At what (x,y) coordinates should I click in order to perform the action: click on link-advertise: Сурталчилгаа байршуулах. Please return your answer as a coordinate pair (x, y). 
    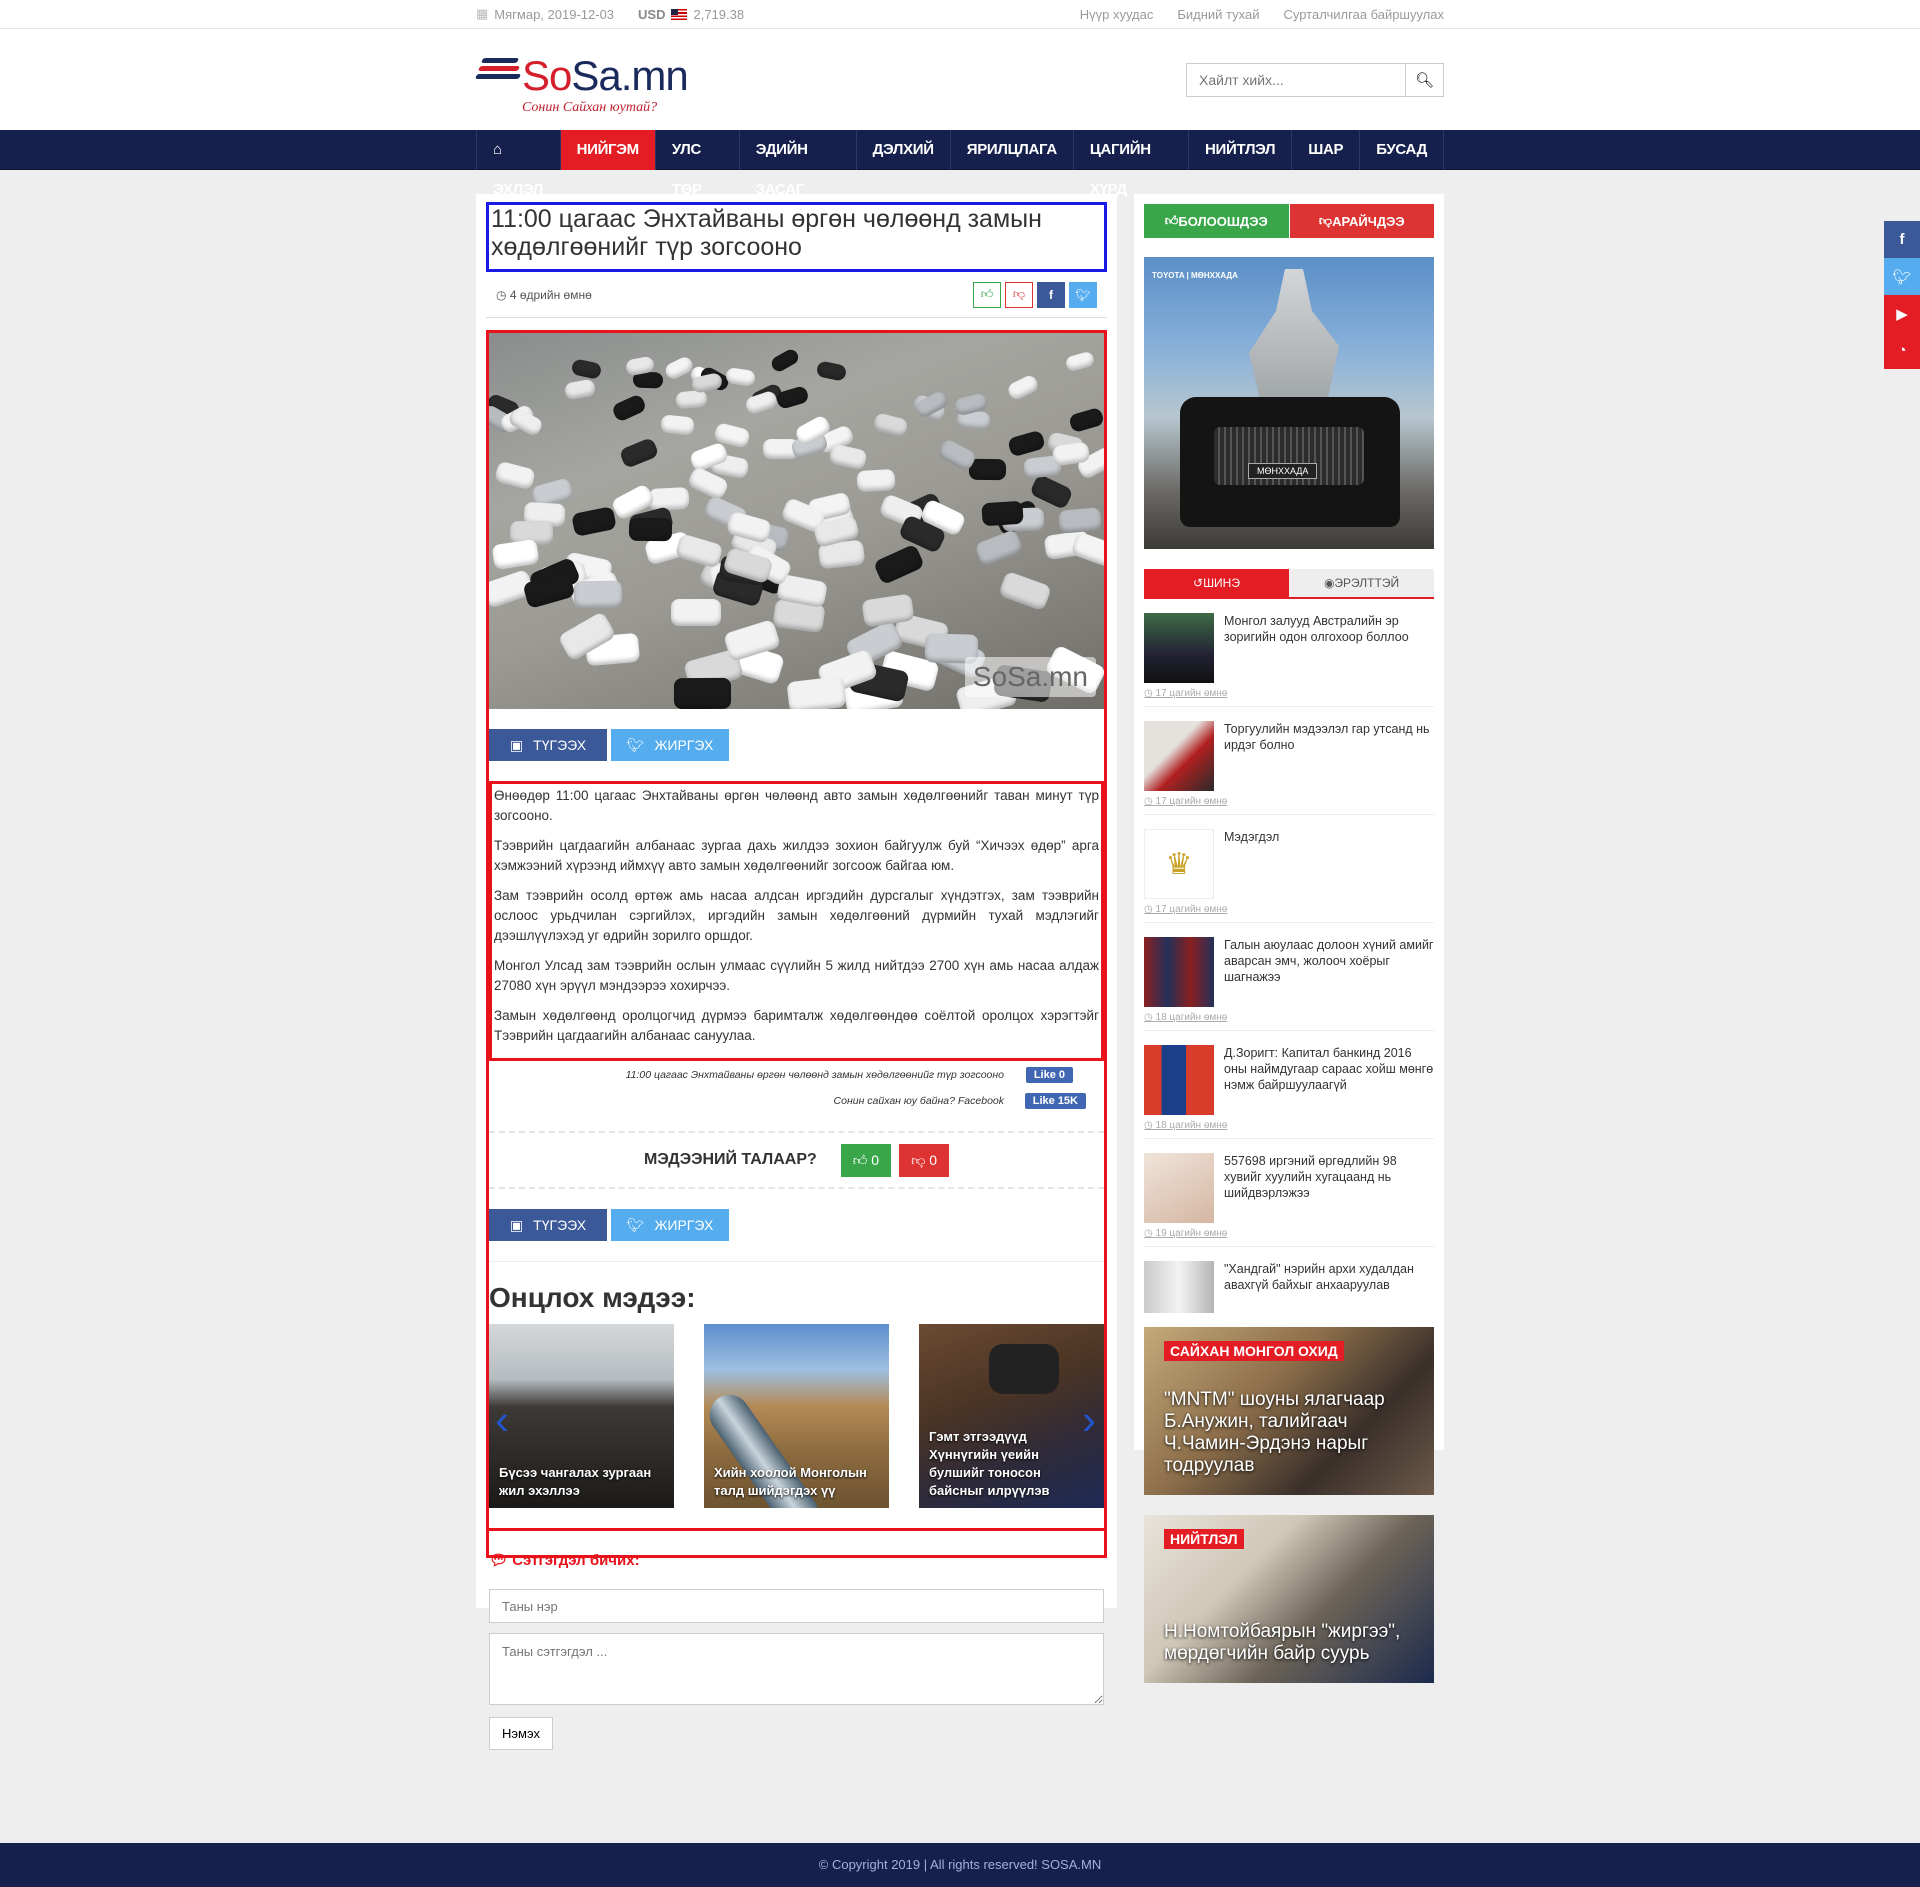
    Looking at the image, I should click on (1363, 14).